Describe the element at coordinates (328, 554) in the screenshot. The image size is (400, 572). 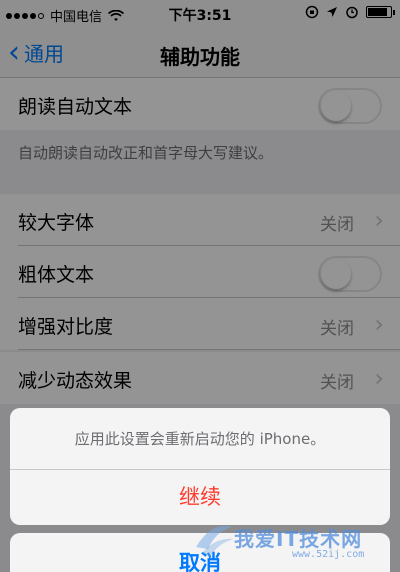
I see `watermark-url: www.52ij.com` at that location.